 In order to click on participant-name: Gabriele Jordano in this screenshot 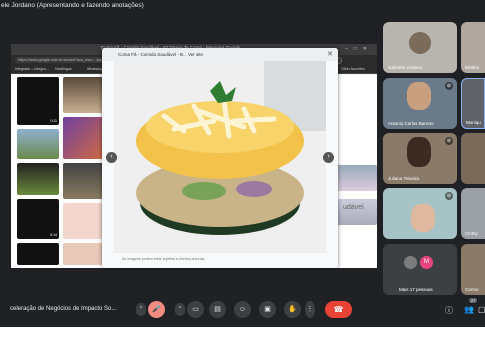, I will do `click(405, 67)`.